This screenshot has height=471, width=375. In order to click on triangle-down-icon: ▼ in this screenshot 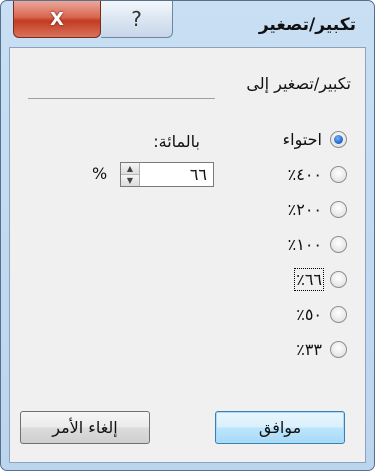, I will do `click(130, 180)`.